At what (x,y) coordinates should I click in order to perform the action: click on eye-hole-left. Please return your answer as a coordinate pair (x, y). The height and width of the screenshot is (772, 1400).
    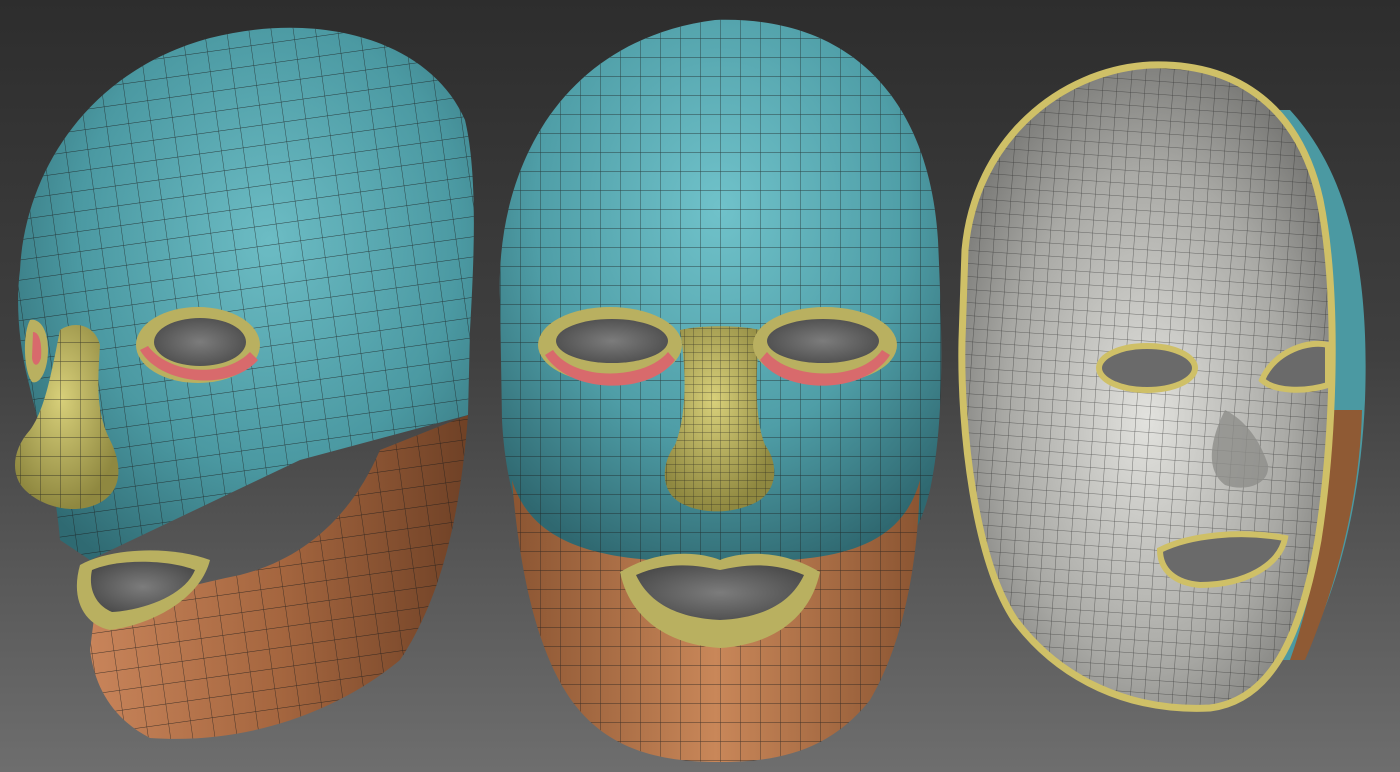
    Looking at the image, I should click on (612, 341).